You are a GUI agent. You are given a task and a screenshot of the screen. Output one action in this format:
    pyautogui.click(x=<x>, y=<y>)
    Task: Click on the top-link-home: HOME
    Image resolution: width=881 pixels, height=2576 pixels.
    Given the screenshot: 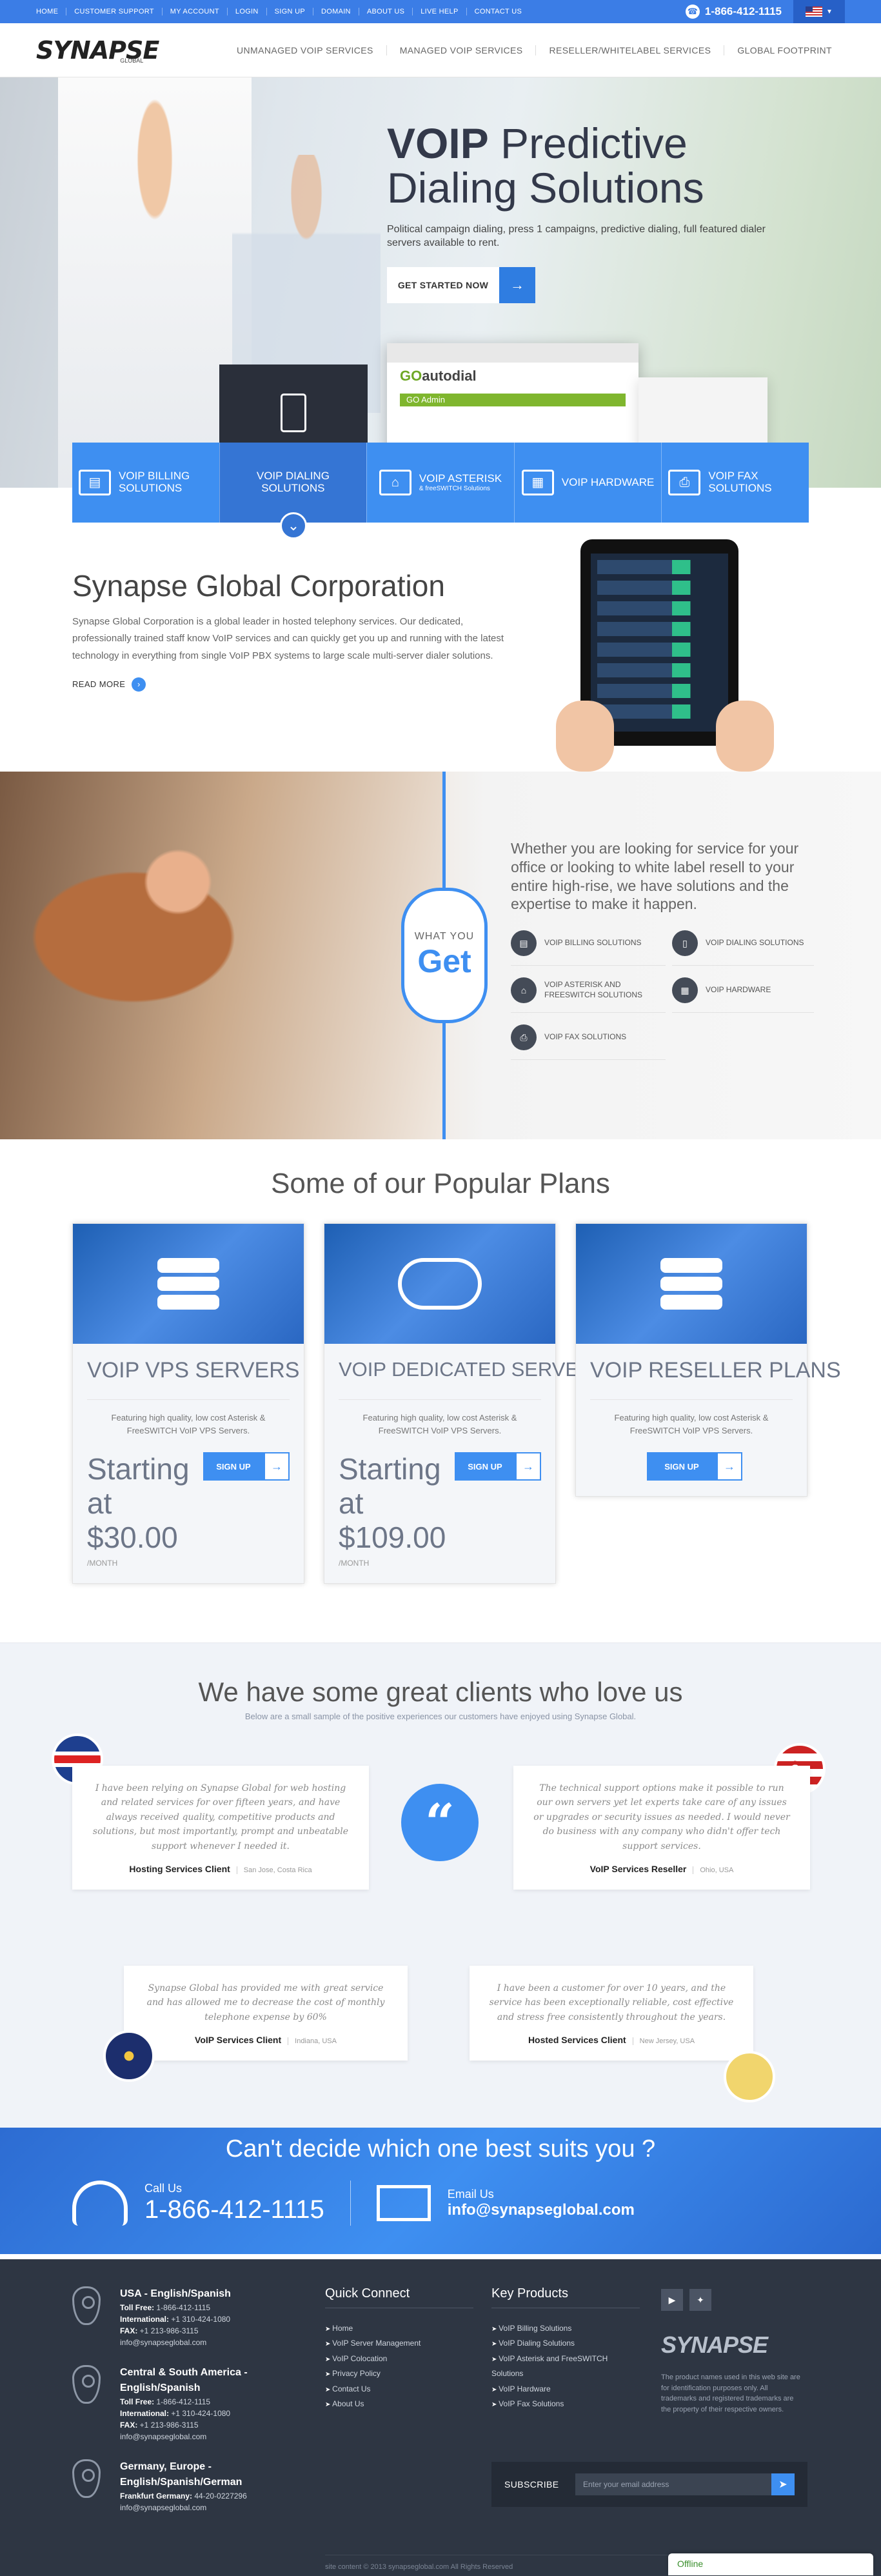 What is the action you would take?
    pyautogui.click(x=51, y=11)
    